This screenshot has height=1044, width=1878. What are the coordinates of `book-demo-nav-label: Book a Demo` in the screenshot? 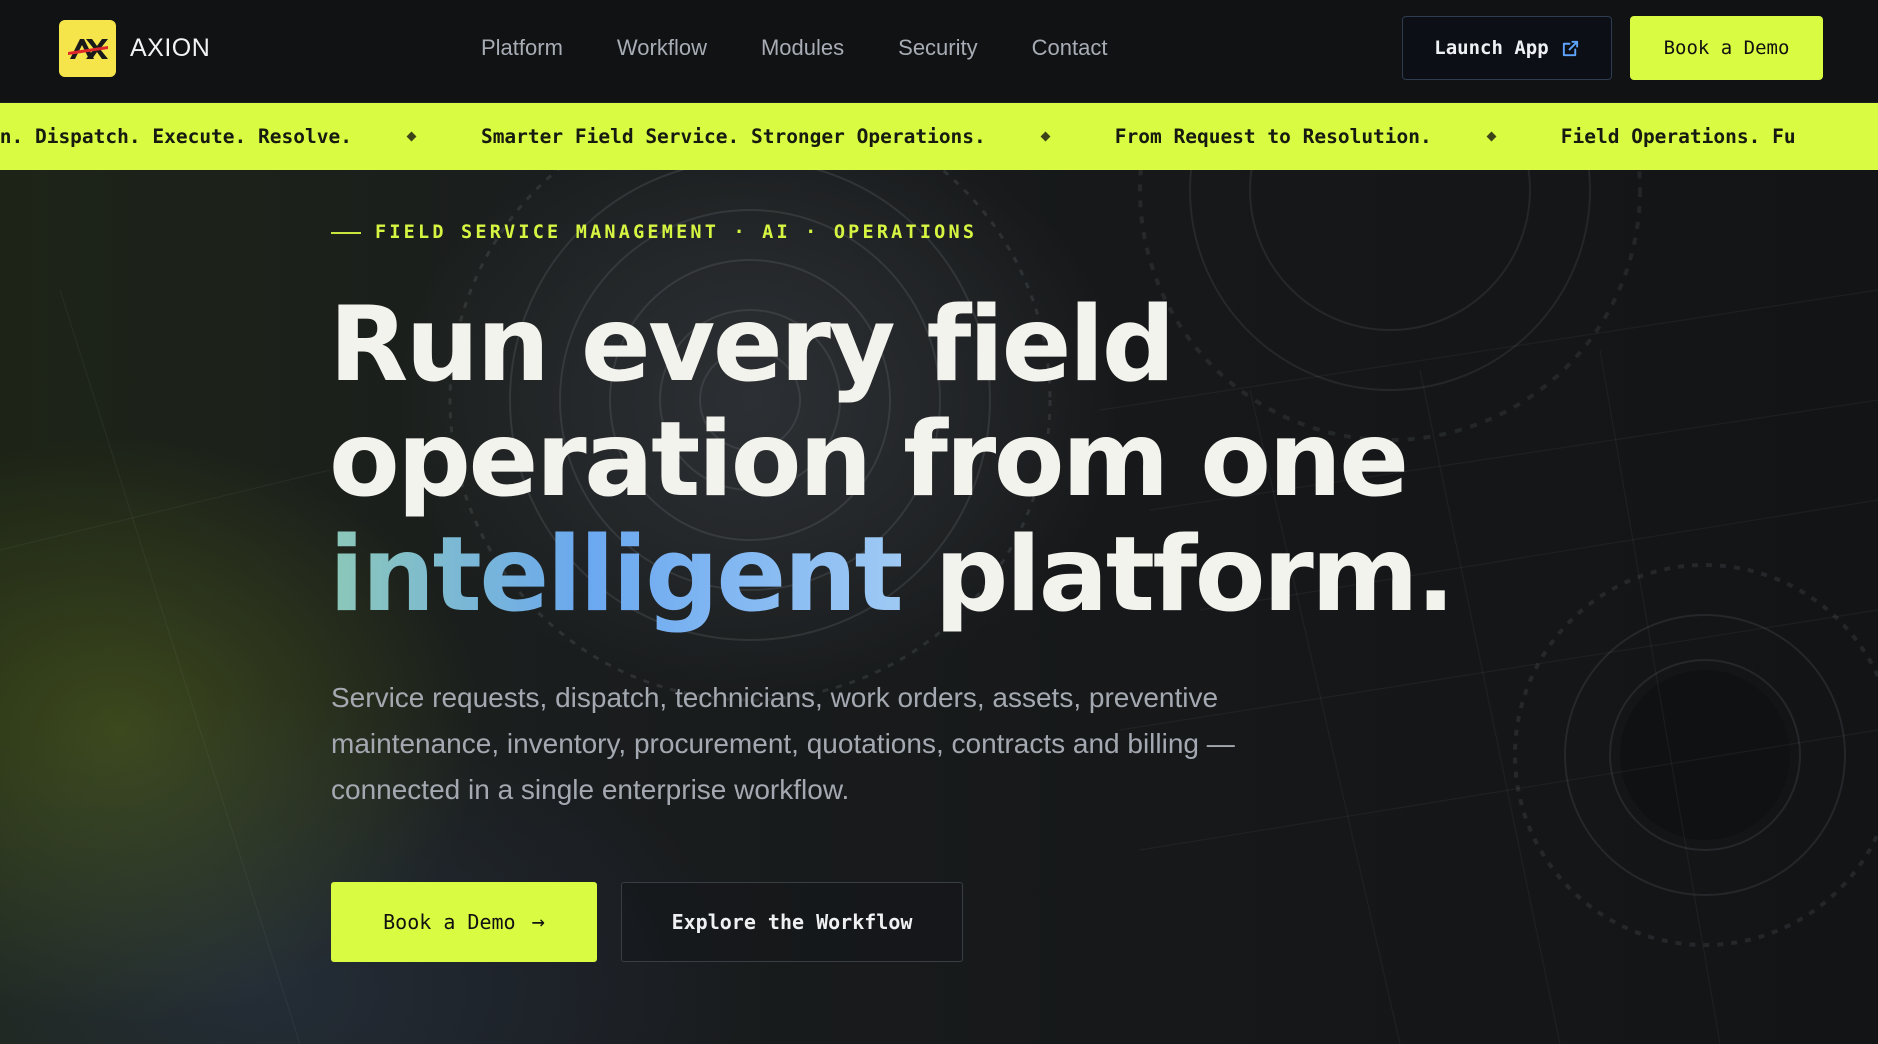 It's located at (1726, 48).